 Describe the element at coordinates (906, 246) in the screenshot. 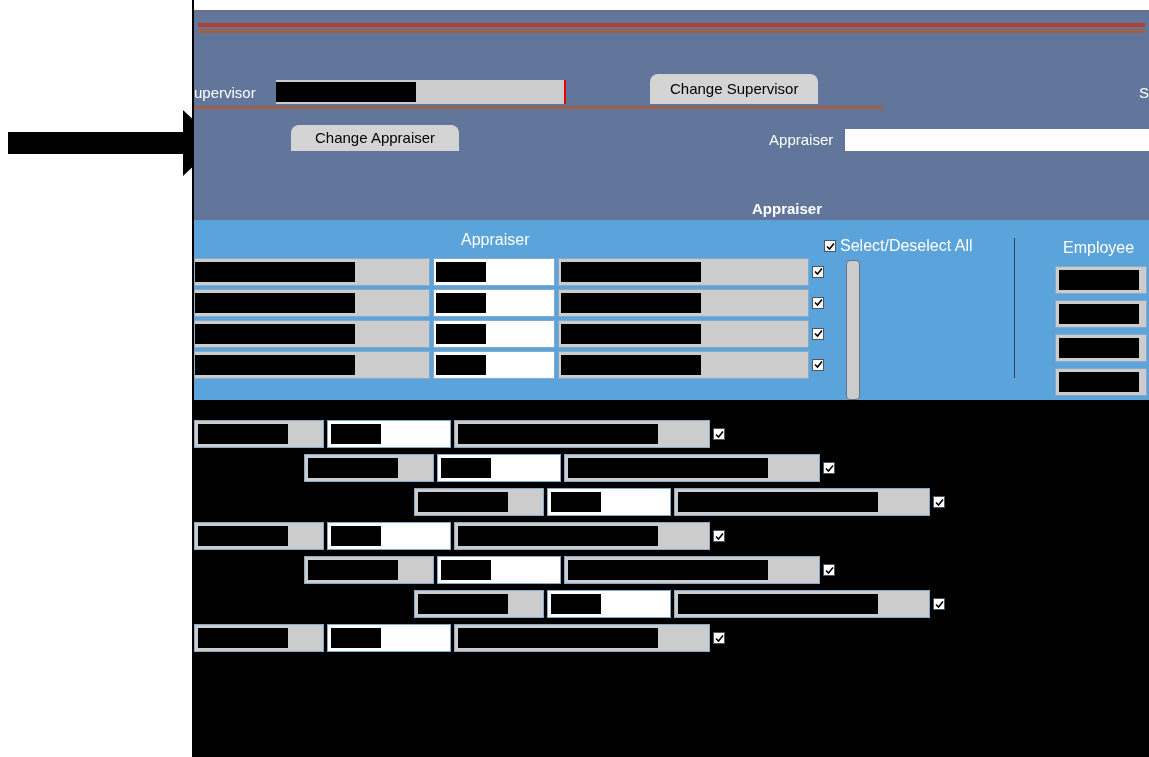

I see `select-all-label: Select/Deselect All` at that location.